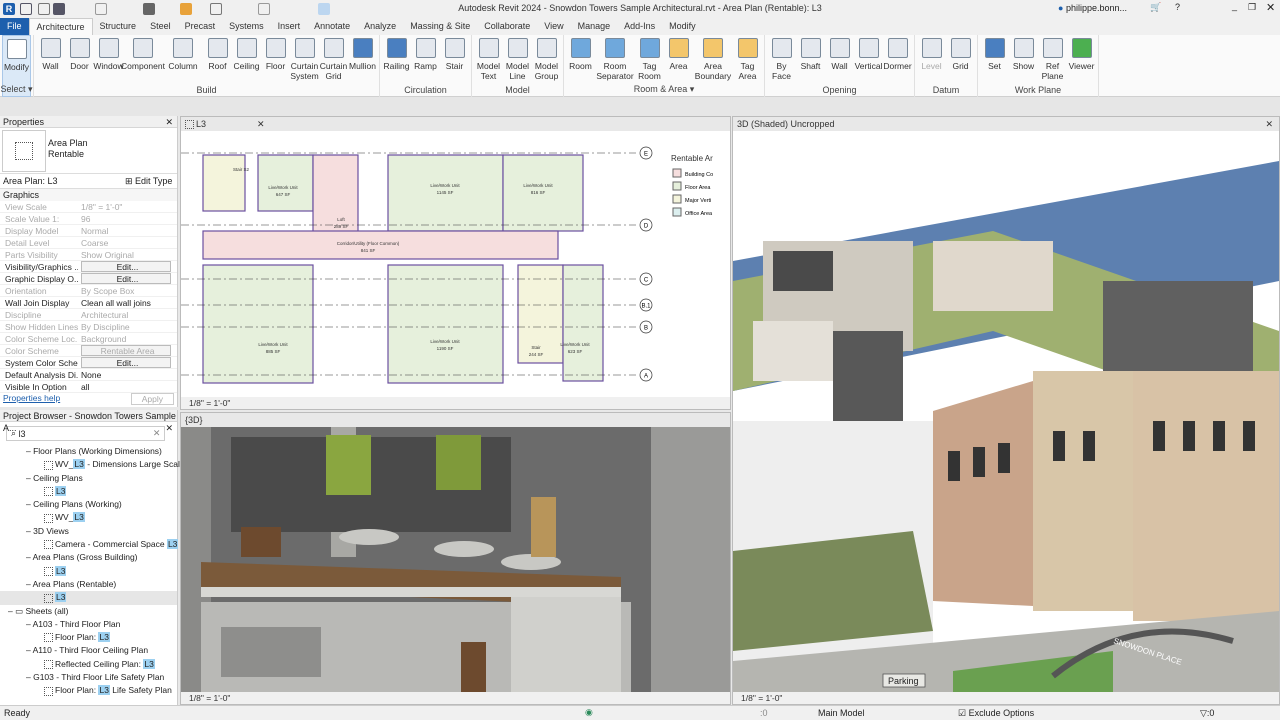 The height and width of the screenshot is (720, 1280). Describe the element at coordinates (1081, 48) in the screenshot. I see `viewer-icon` at that location.